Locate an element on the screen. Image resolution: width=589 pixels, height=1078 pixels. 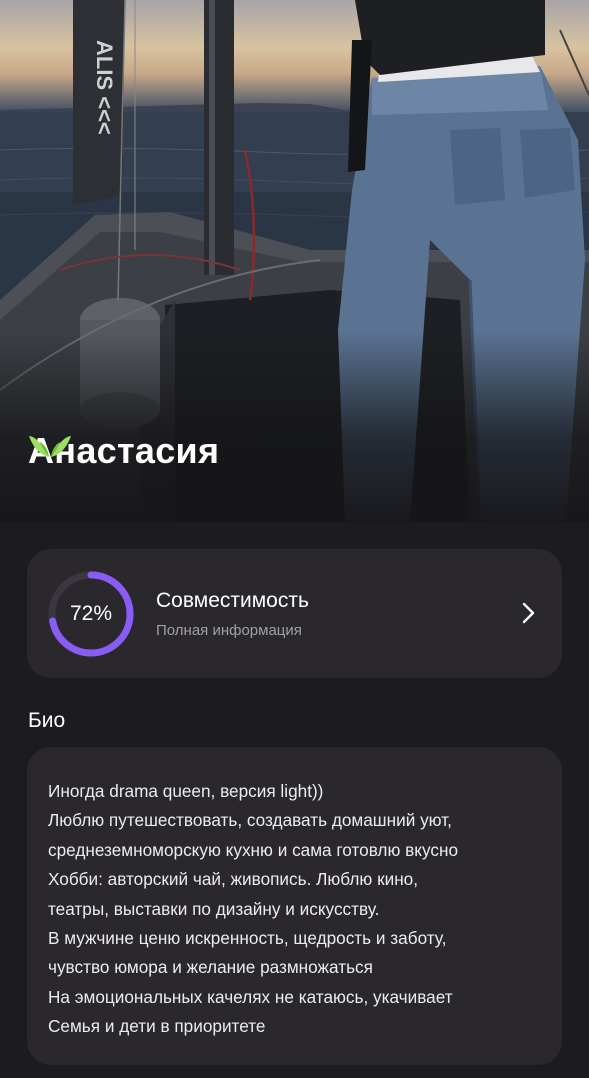
compatibility-subtitle: Полная информация is located at coordinates (229, 630).